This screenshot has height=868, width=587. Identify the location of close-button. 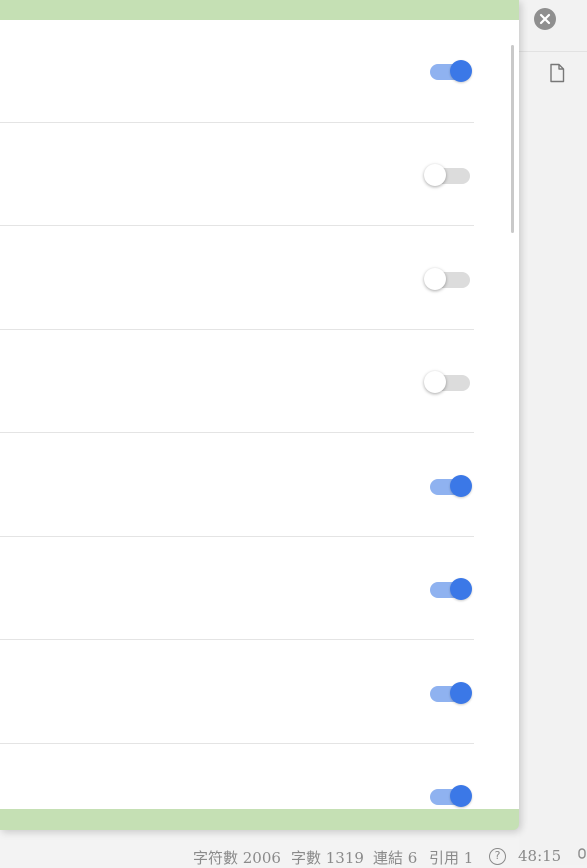
(545, 19).